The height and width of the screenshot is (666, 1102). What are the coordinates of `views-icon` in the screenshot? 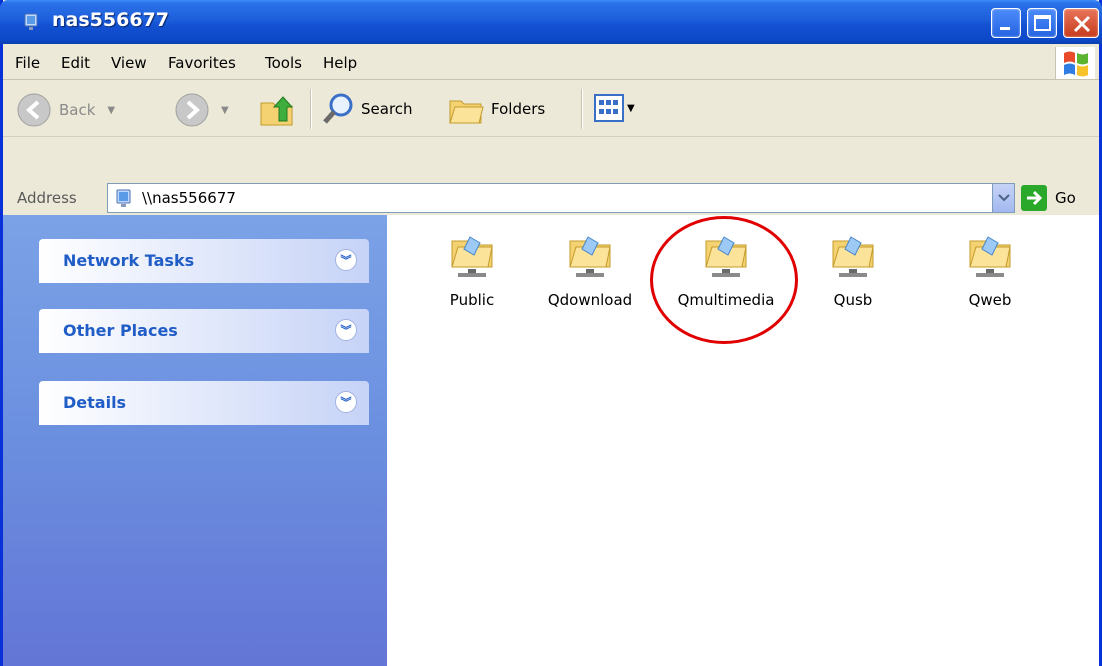 It's located at (609, 108).